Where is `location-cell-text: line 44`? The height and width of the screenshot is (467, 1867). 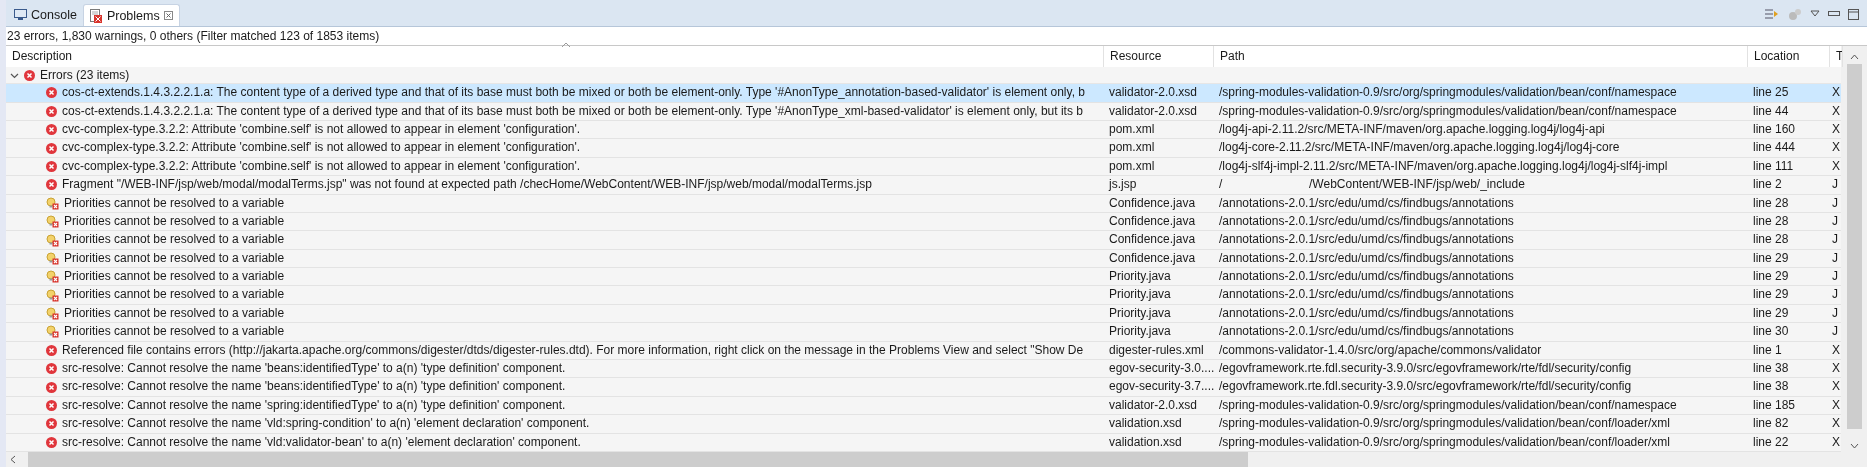
location-cell-text: line 44 is located at coordinates (1771, 111).